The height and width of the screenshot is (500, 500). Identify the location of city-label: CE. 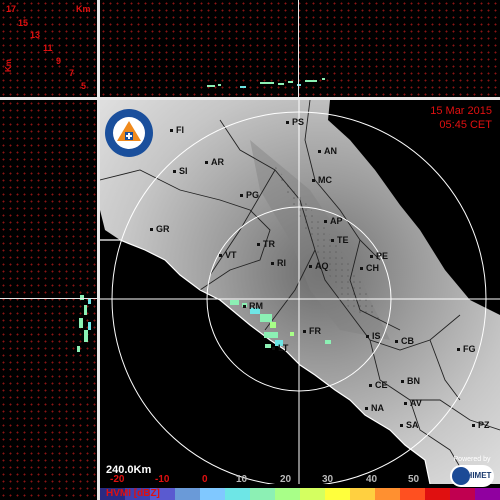
(378, 385).